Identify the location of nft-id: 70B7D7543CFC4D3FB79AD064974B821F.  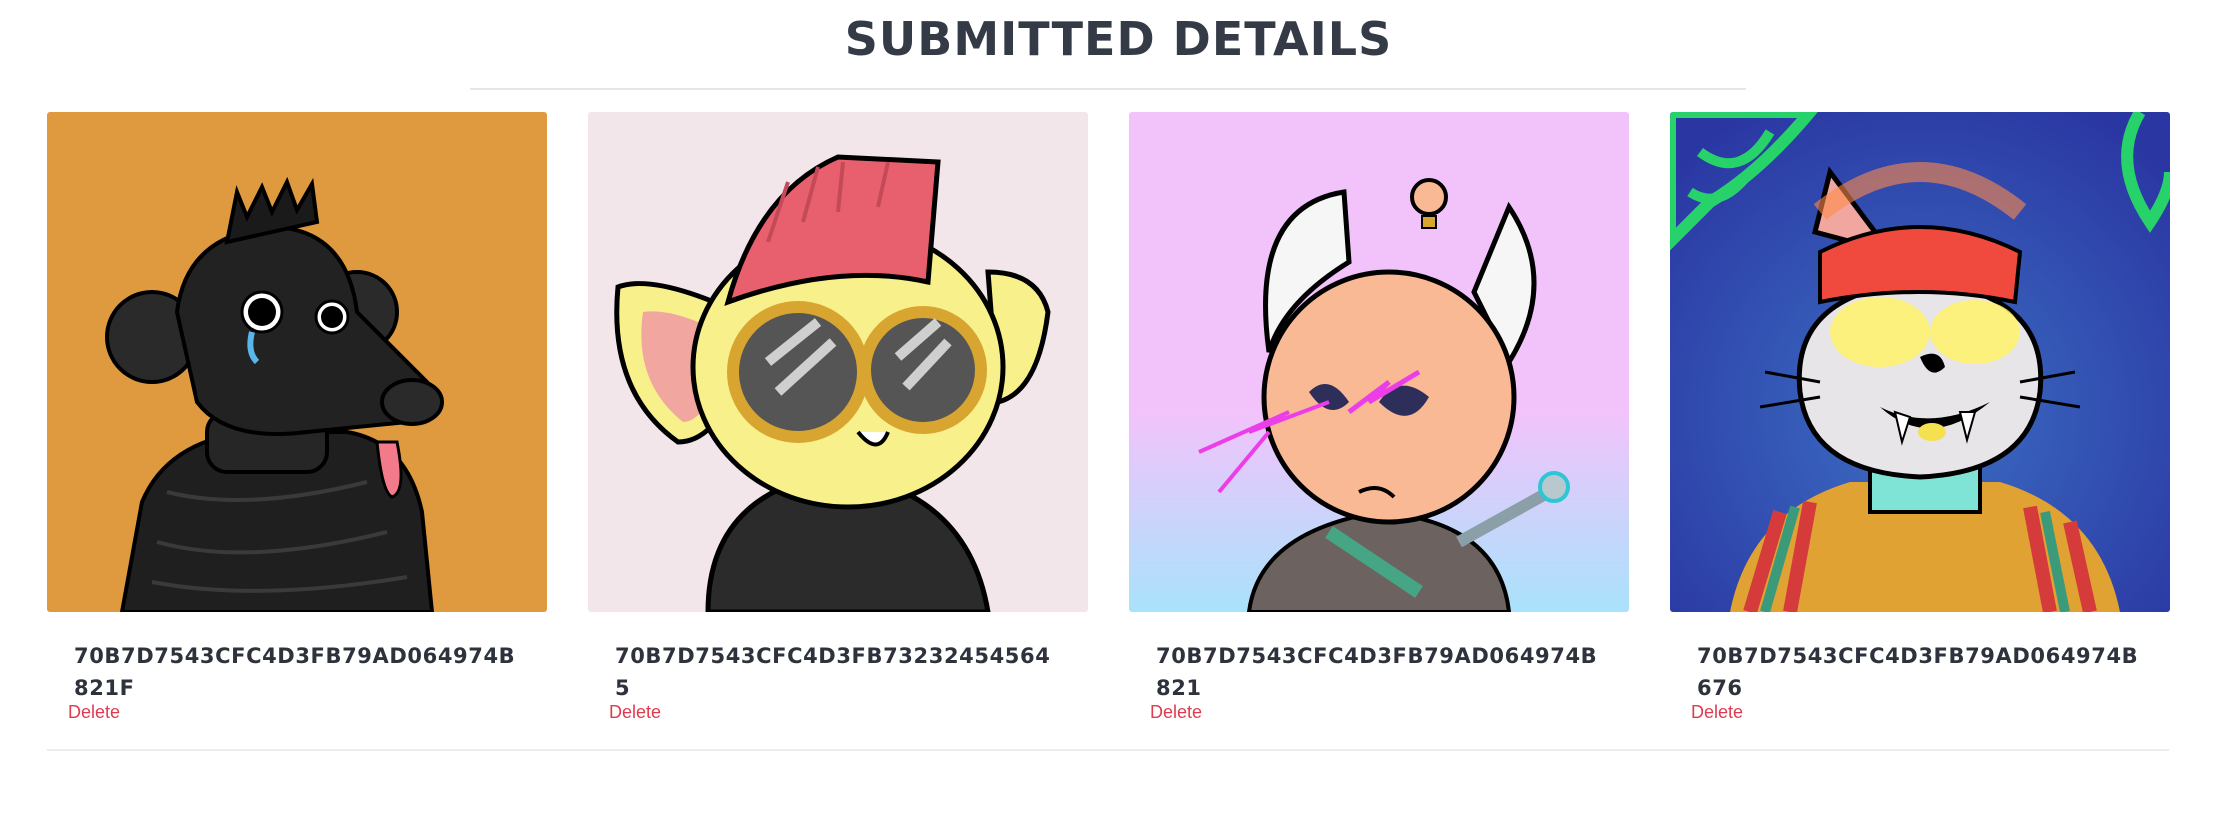
(295, 672).